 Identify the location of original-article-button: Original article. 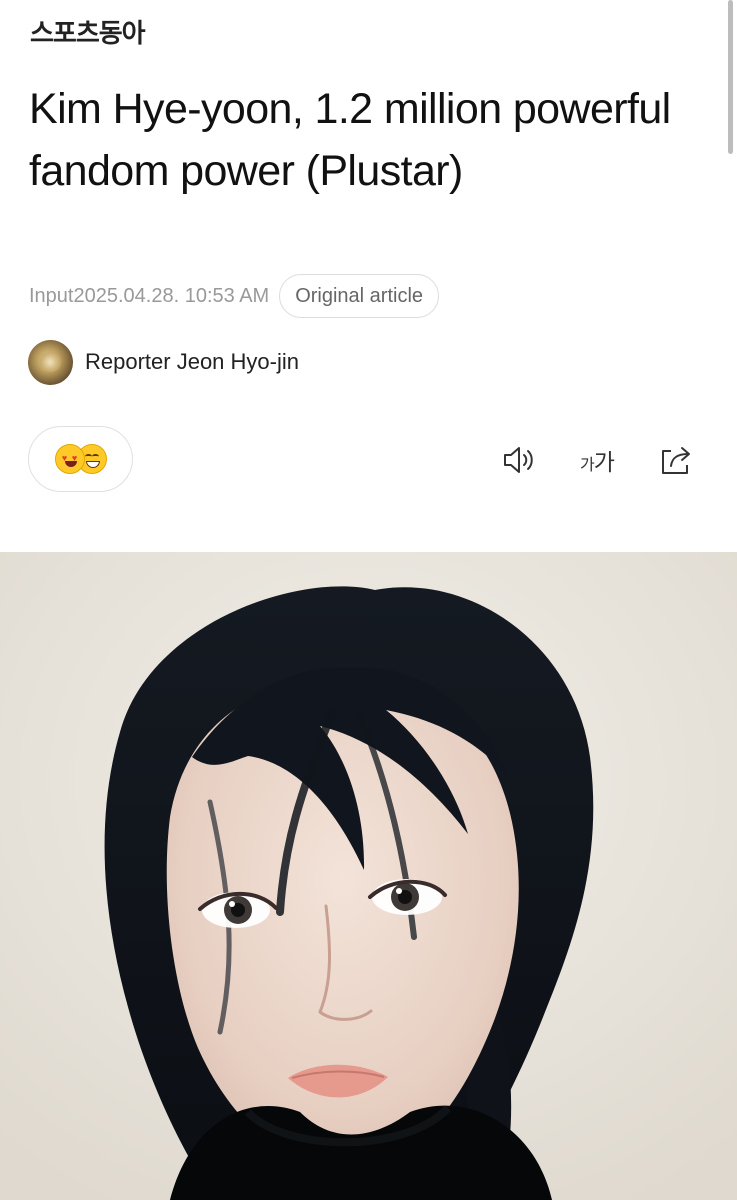
(359, 296).